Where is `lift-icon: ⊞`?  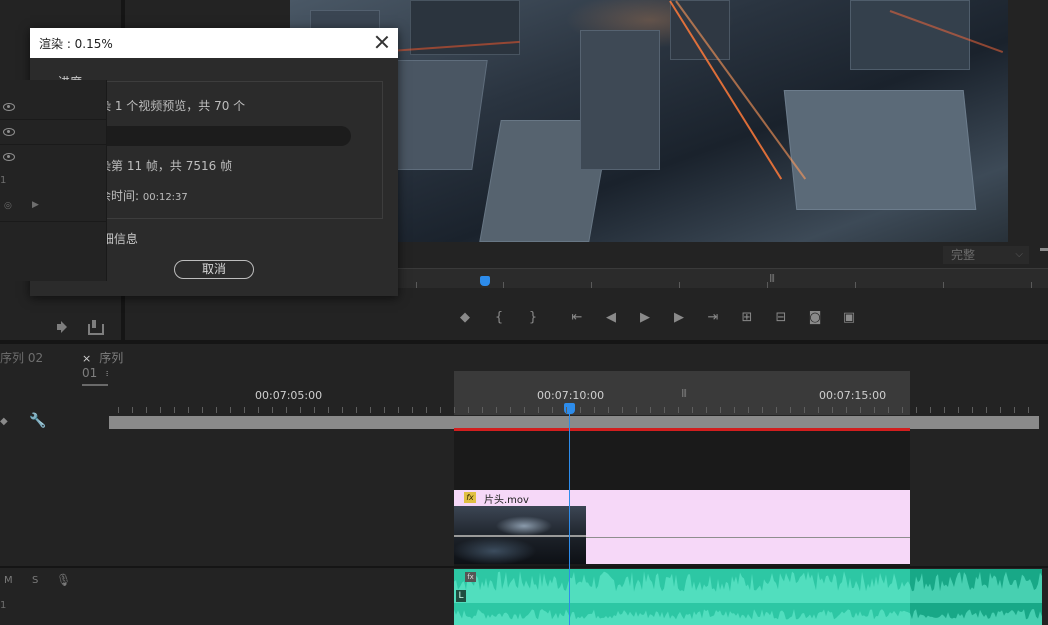
lift-icon: ⊞ is located at coordinates (747, 318).